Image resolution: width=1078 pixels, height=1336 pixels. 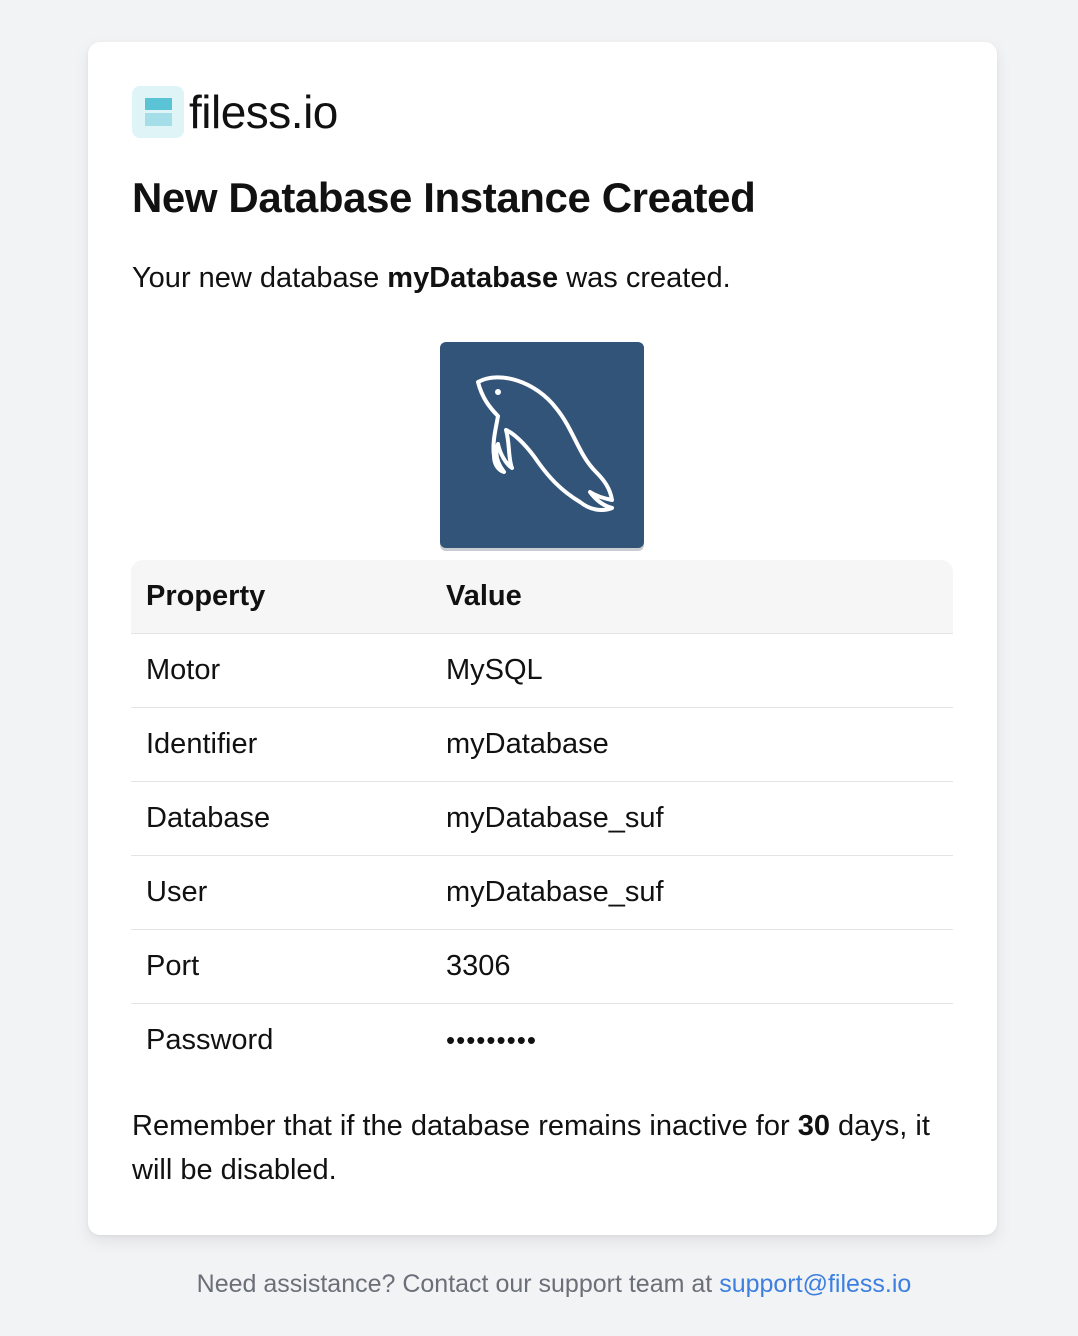 I want to click on filess-logo-icon, so click(x=158, y=112).